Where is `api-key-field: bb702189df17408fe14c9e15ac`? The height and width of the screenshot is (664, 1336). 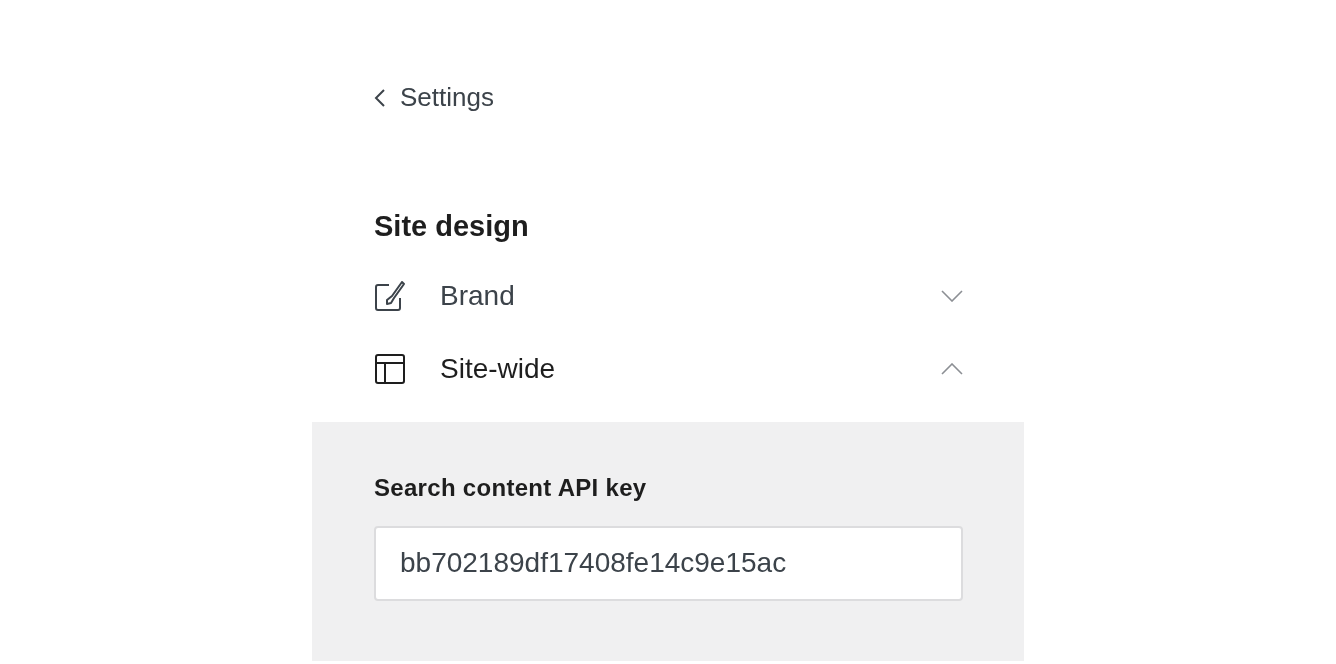
api-key-field: bb702189df17408fe14c9e15ac is located at coordinates (668, 563).